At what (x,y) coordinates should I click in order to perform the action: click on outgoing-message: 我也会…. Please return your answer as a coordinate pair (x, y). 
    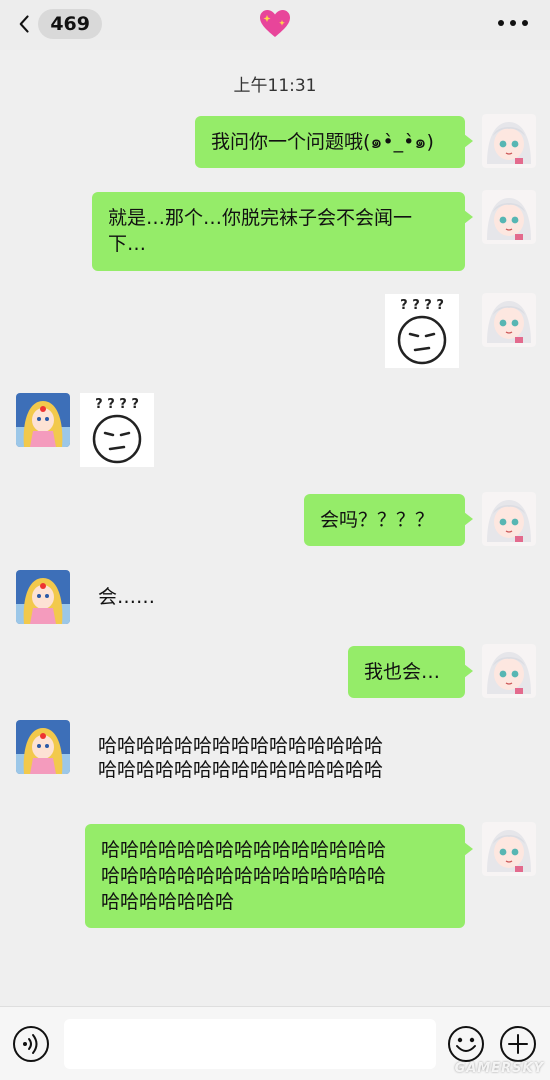
    Looking at the image, I should click on (410, 672).